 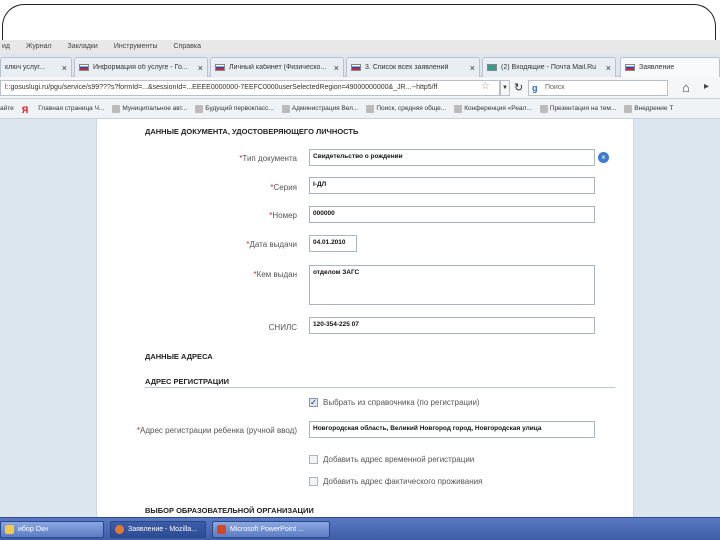 I want to click on snils-label: СНИЛС, so click(x=282, y=327).